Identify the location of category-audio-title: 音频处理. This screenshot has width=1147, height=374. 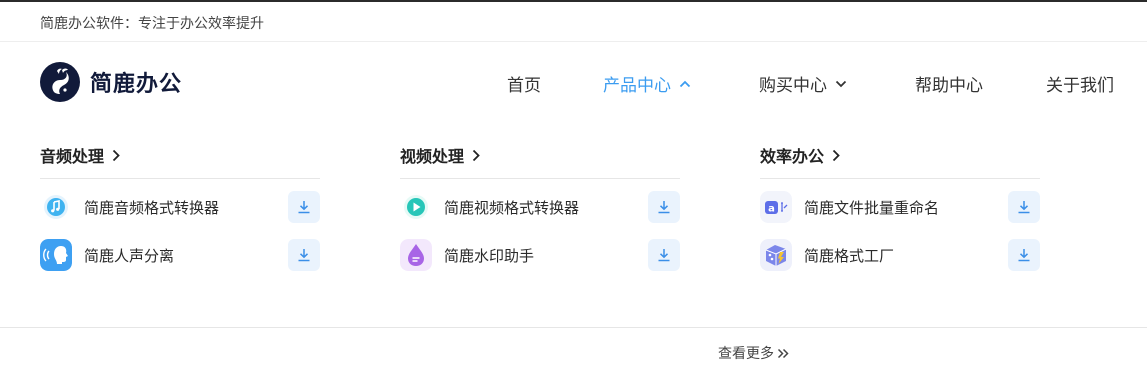
(72, 156).